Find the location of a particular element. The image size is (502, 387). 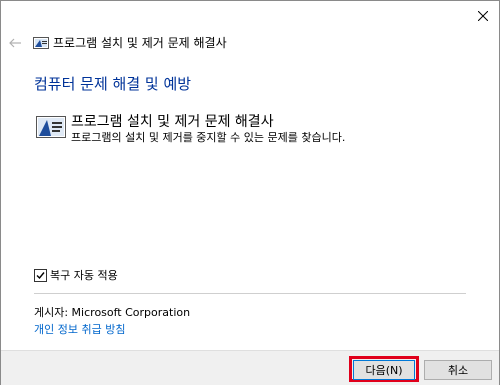

auto-apply-checkbox is located at coordinates (40, 275).